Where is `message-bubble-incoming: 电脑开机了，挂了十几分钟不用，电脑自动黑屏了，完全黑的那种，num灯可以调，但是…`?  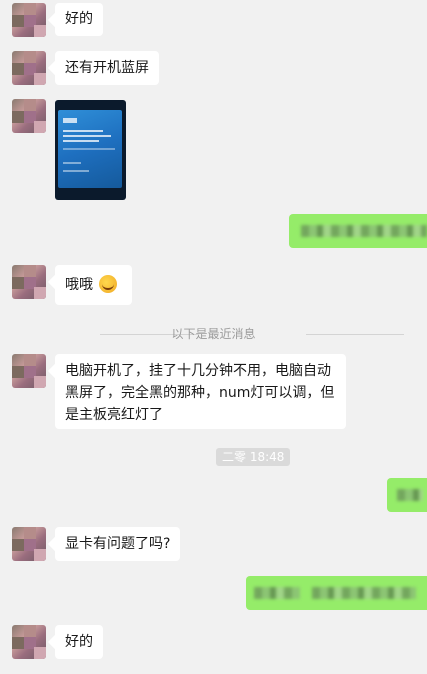 message-bubble-incoming: 电脑开机了，挂了十几分钟不用，电脑自动黑屏了，完全黑的那种，num灯可以调，但是… is located at coordinates (200, 391).